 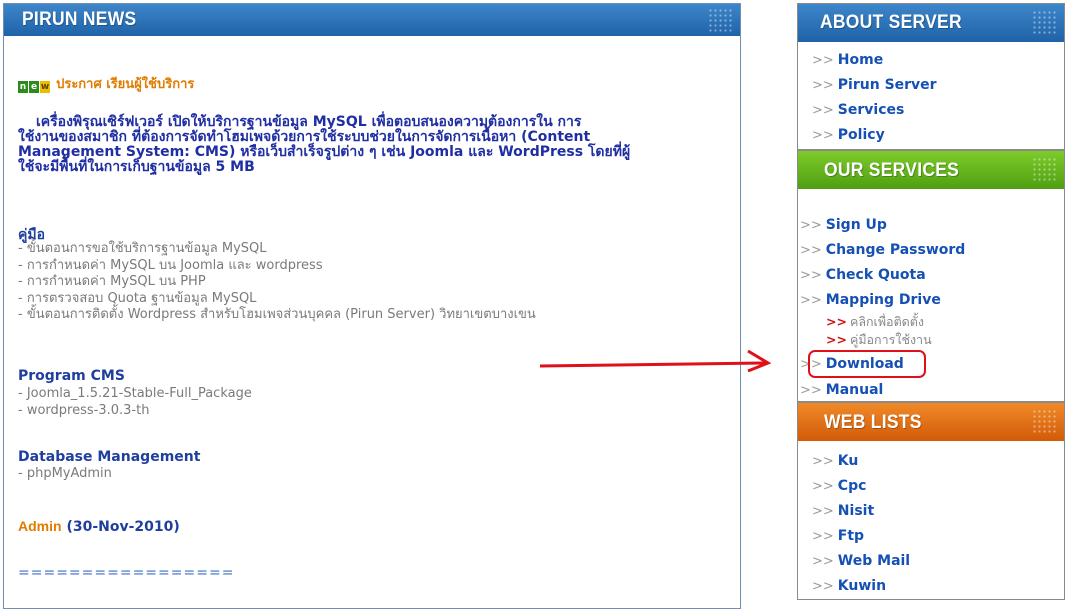 What do you see at coordinates (839, 486) in the screenshot?
I see `nav-cpc: >> Cpc` at bounding box center [839, 486].